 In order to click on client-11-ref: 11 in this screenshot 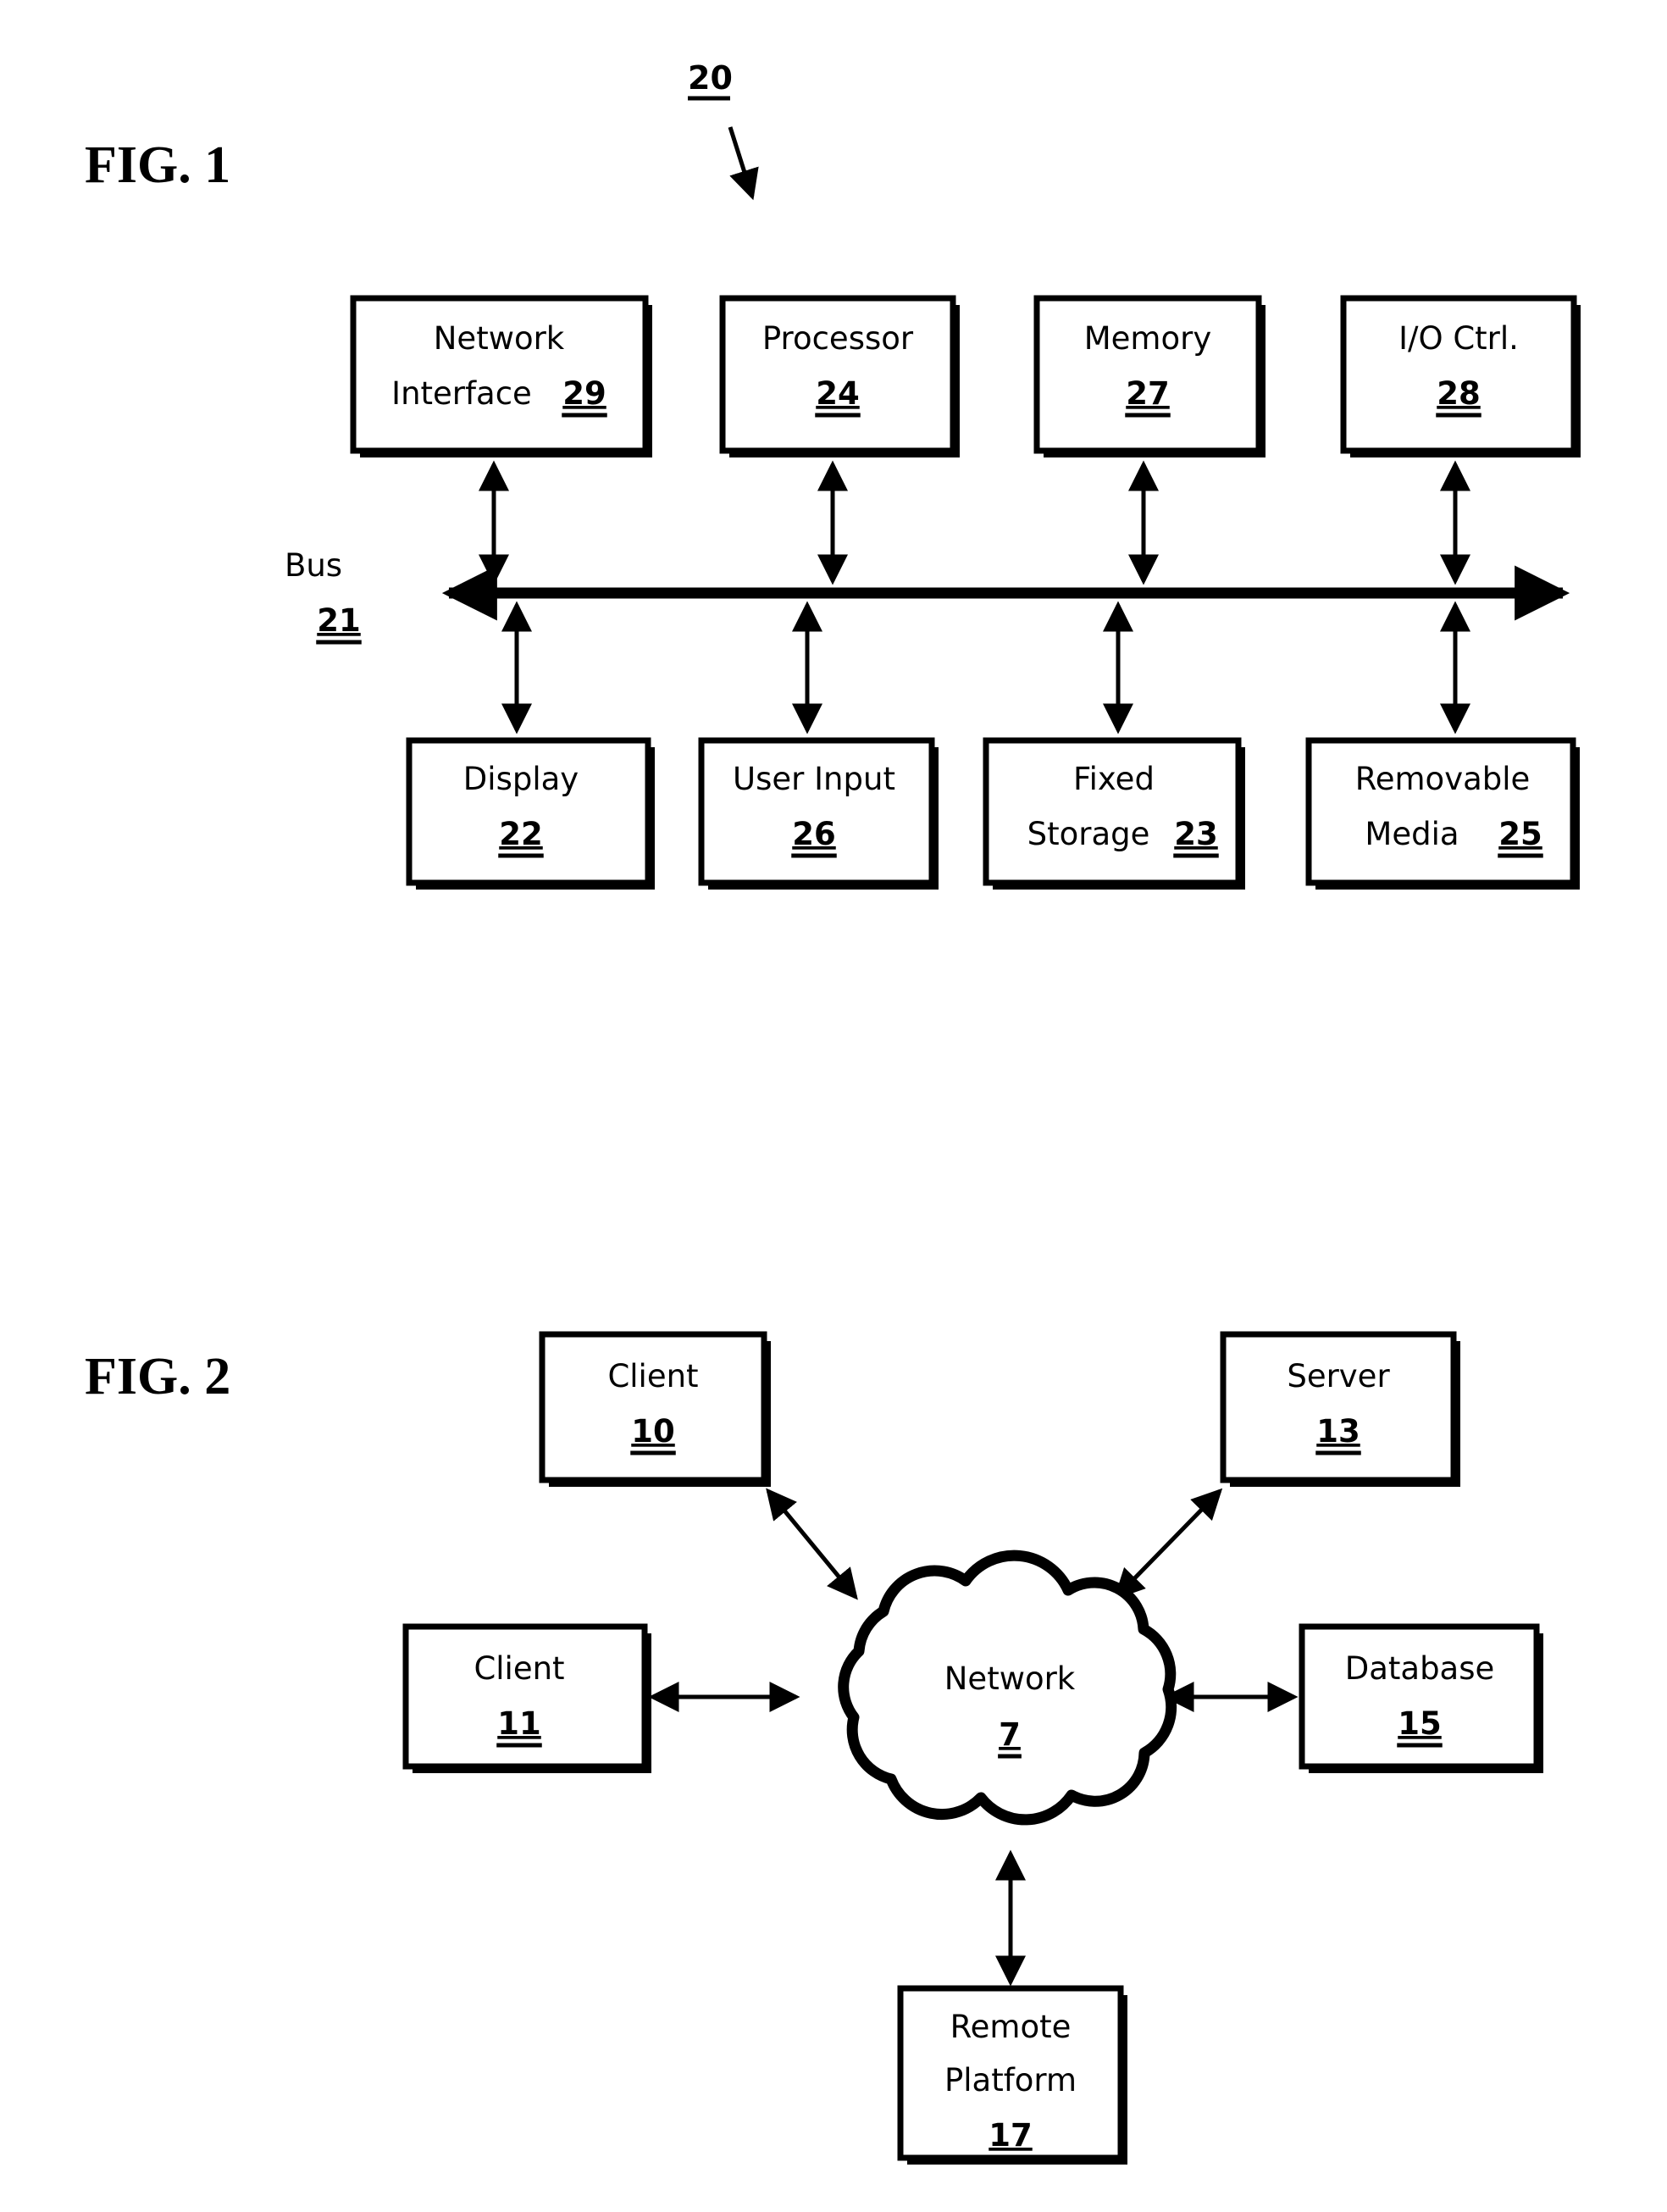, I will do `click(519, 1724)`.